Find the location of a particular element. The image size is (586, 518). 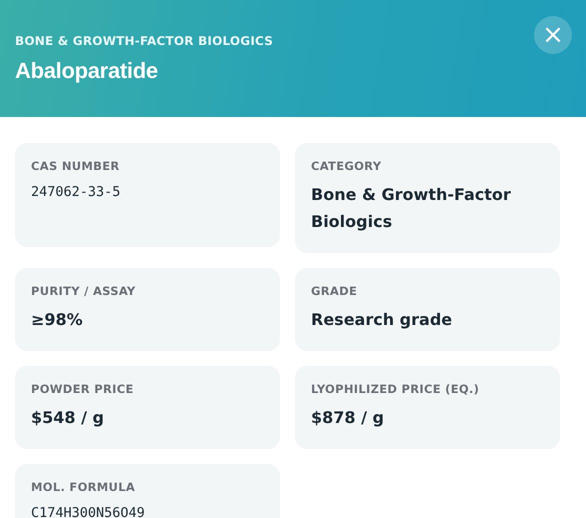

field-value: Bone & Growth-Factor Biologics is located at coordinates (411, 208).